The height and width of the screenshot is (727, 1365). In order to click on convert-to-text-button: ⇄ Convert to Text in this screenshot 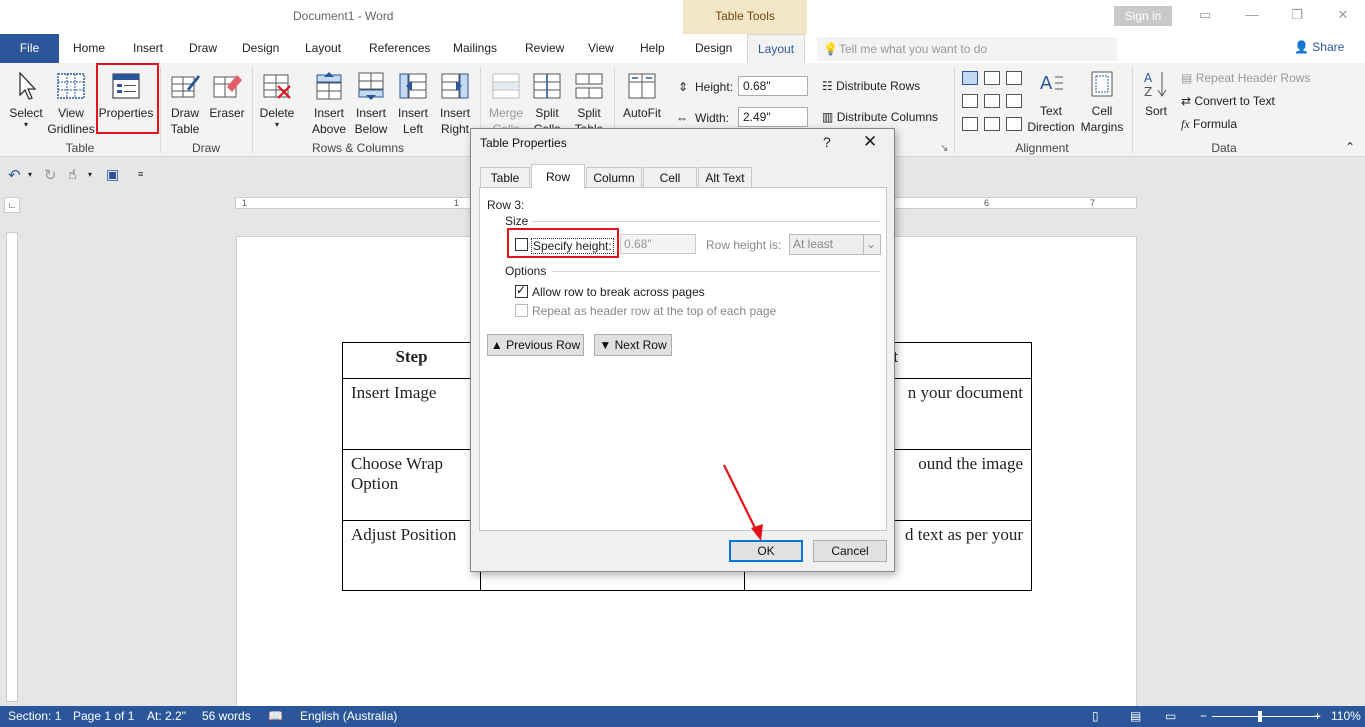, I will do `click(1228, 101)`.